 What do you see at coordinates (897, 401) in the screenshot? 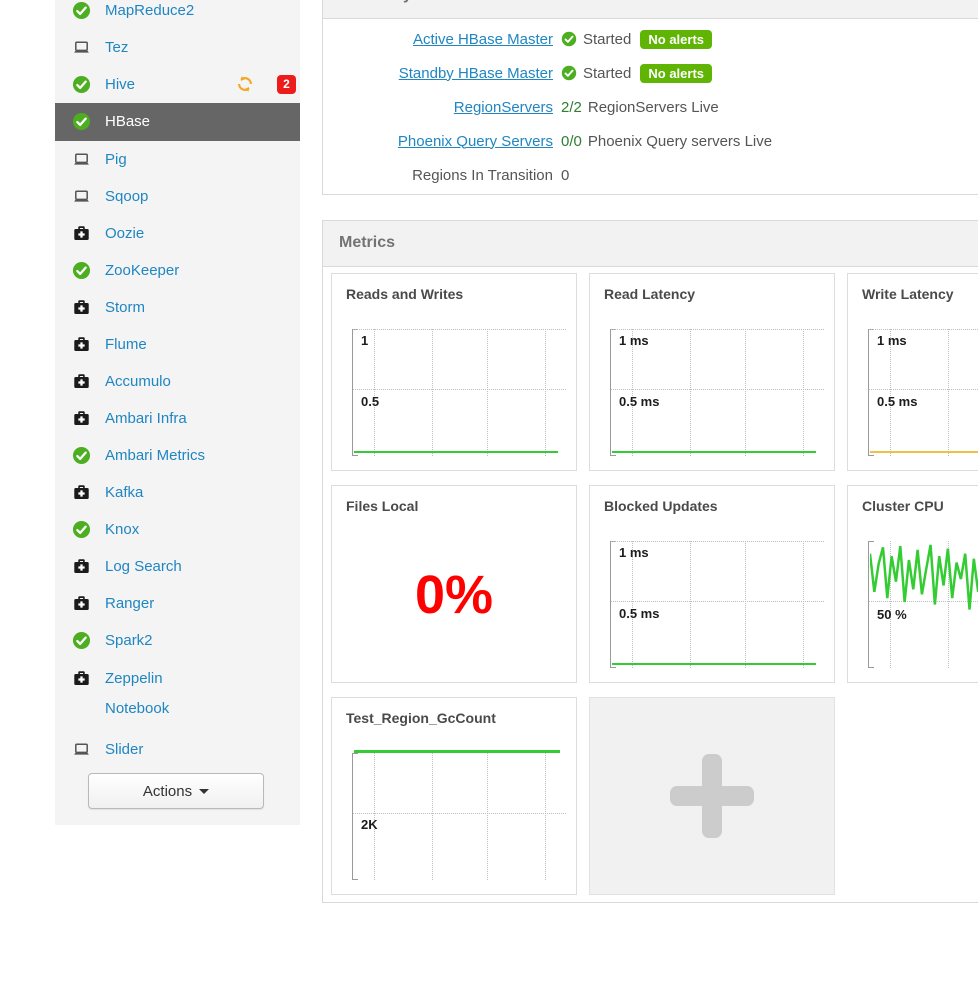
I see `y-axis-tick-label: 0.5 ms` at bounding box center [897, 401].